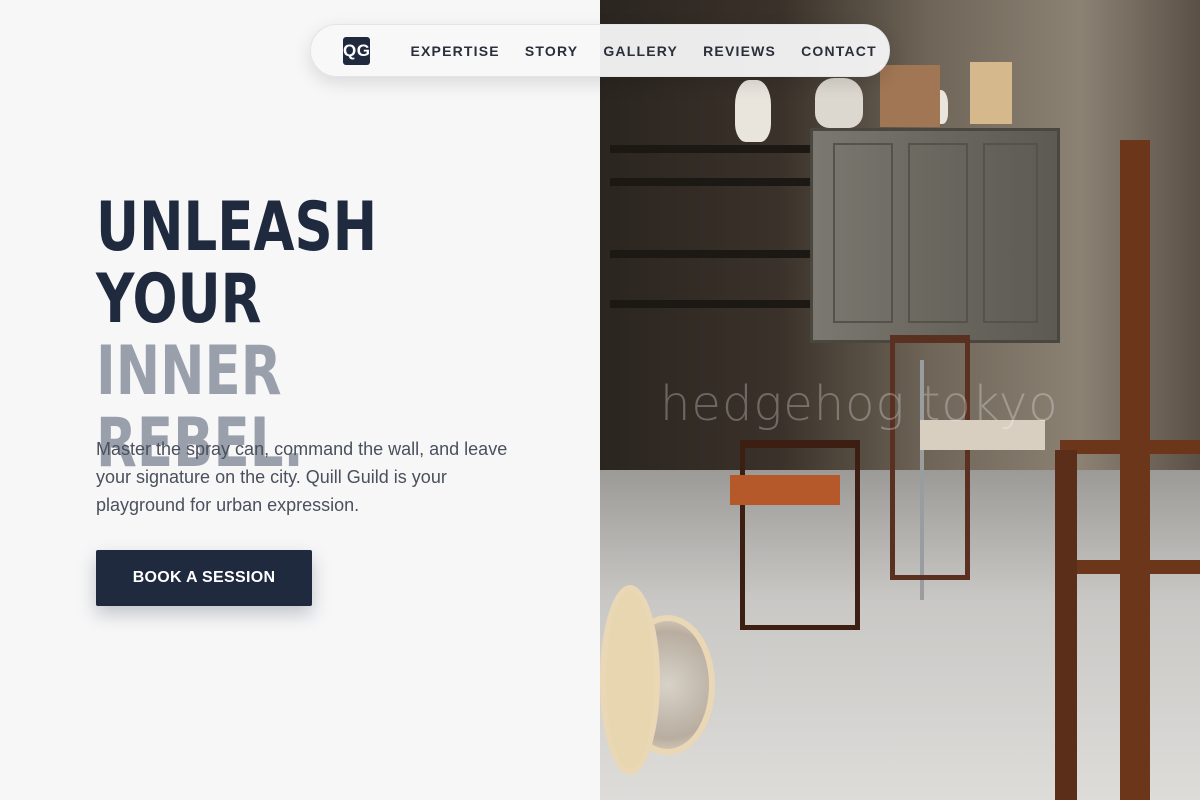 This screenshot has width=1200, height=800. What do you see at coordinates (454, 51) in the screenshot?
I see `nav-link-expertise: EXPERTISE` at bounding box center [454, 51].